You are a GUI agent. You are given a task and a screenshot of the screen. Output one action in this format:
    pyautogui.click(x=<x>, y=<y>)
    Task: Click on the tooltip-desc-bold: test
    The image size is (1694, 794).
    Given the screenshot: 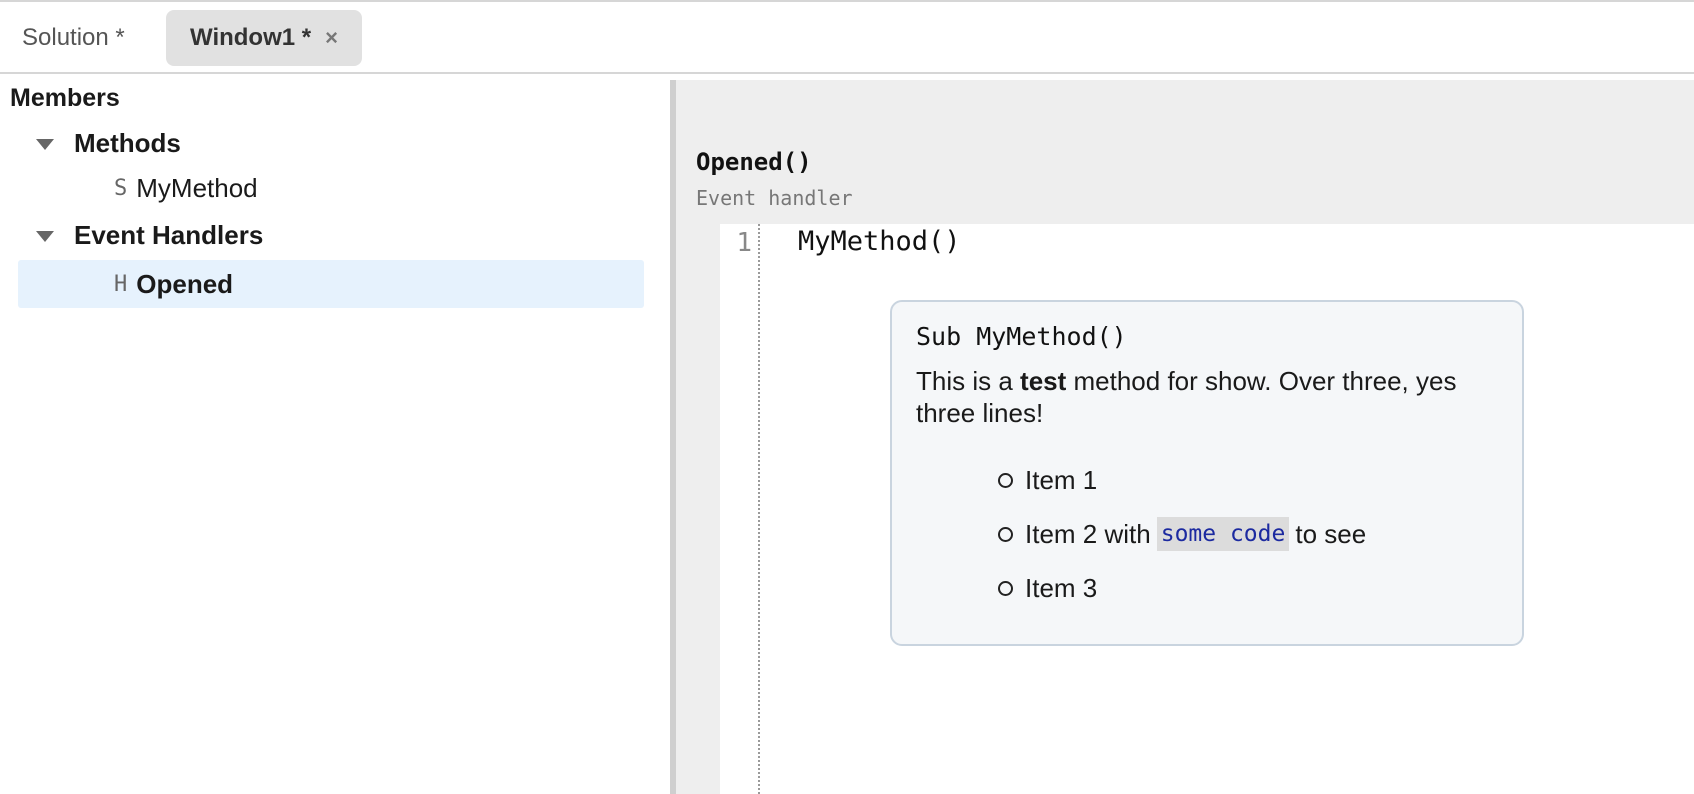 What is the action you would take?
    pyautogui.click(x=1043, y=381)
    